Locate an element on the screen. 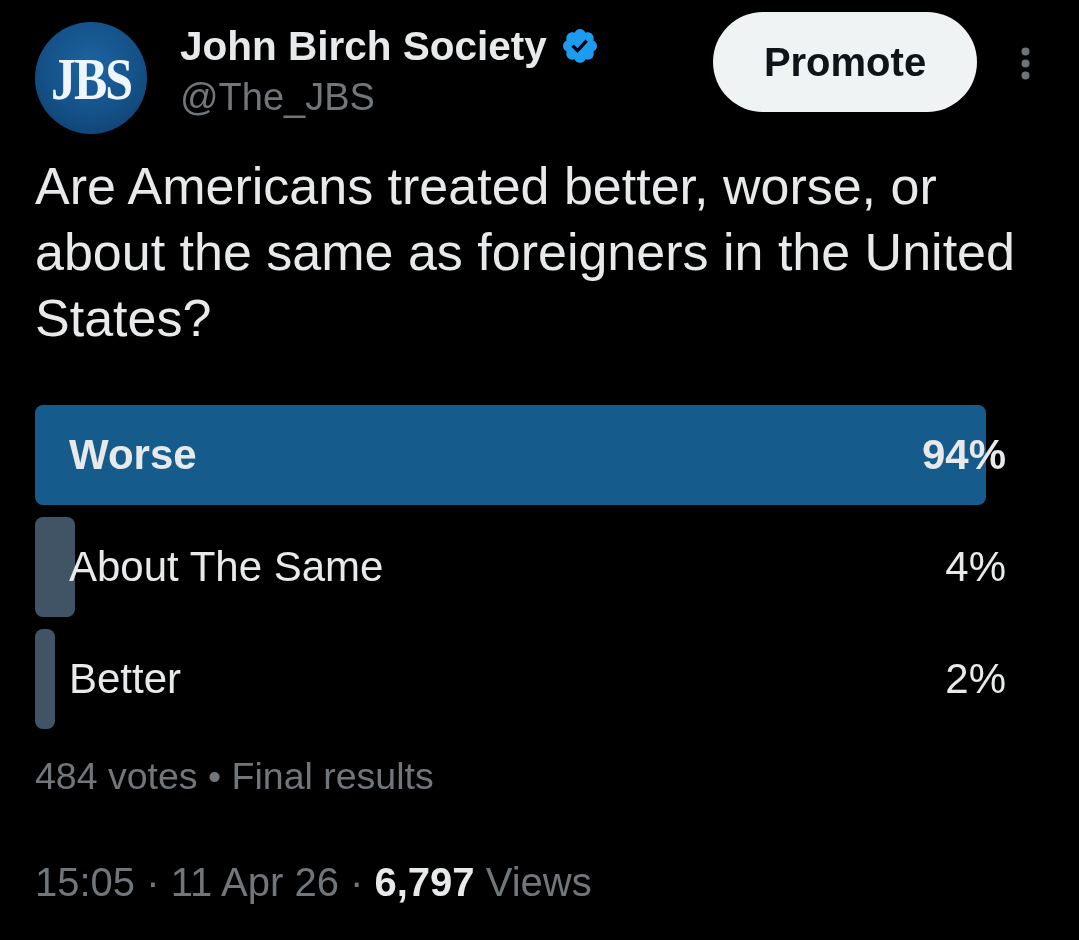 The height and width of the screenshot is (940, 1079). promote-button: Promote is located at coordinates (845, 62).